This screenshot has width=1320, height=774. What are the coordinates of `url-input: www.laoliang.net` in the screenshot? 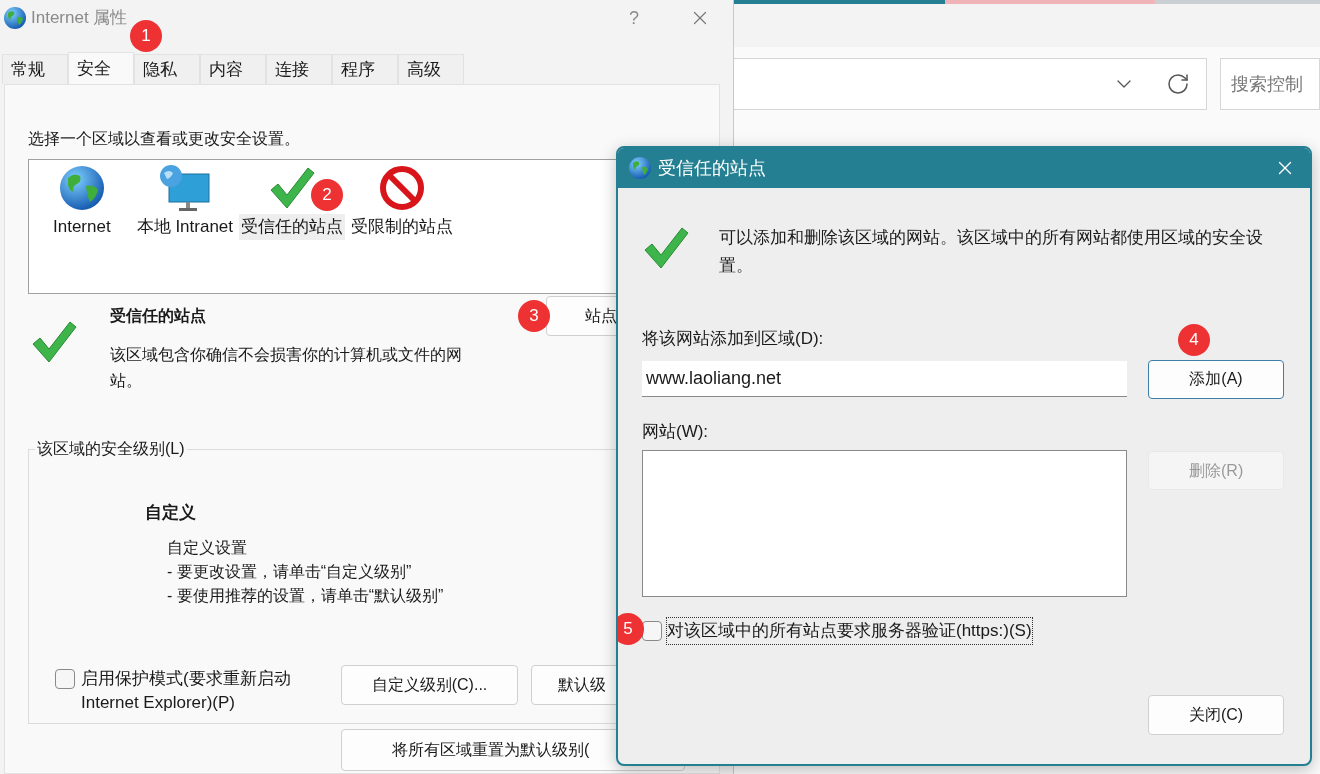 It's located at (884, 379).